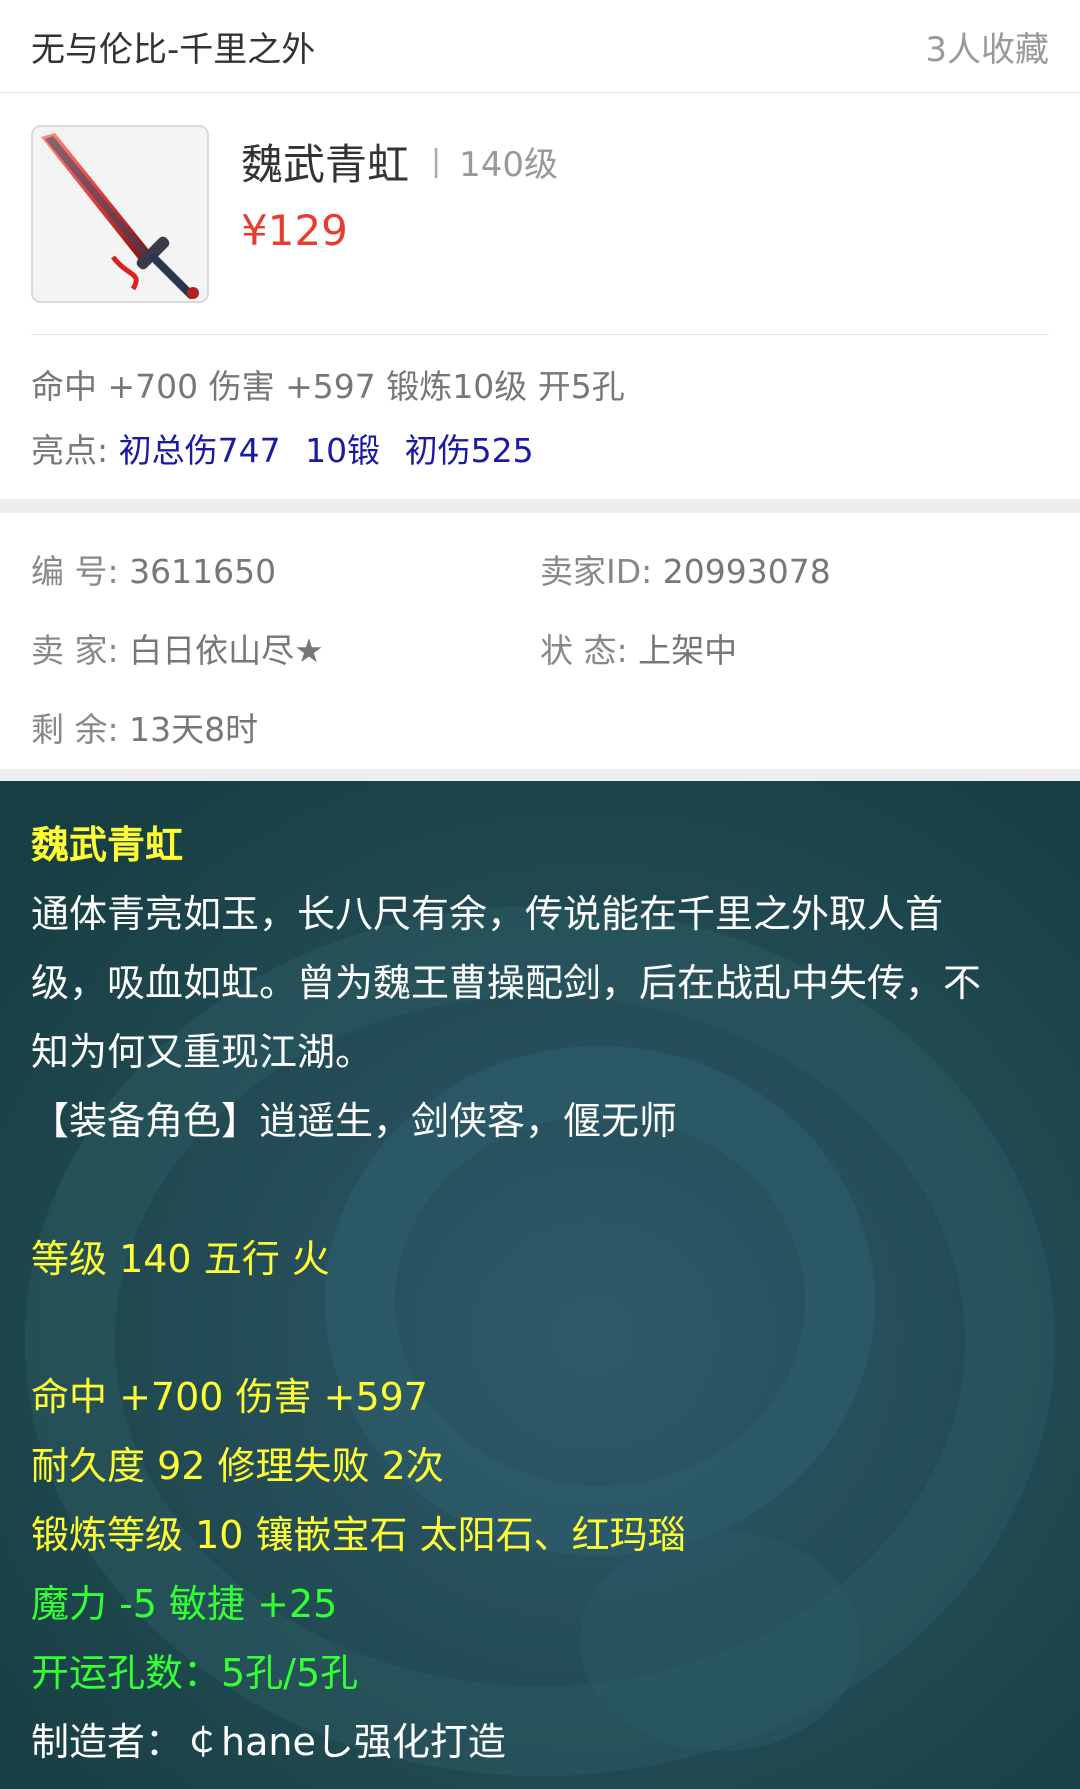 The height and width of the screenshot is (1789, 1080). What do you see at coordinates (358, 1535) in the screenshot?
I see `desc-forge: 锻炼等级 10 镶嵌宝石 太阳石、红玛瑙` at bounding box center [358, 1535].